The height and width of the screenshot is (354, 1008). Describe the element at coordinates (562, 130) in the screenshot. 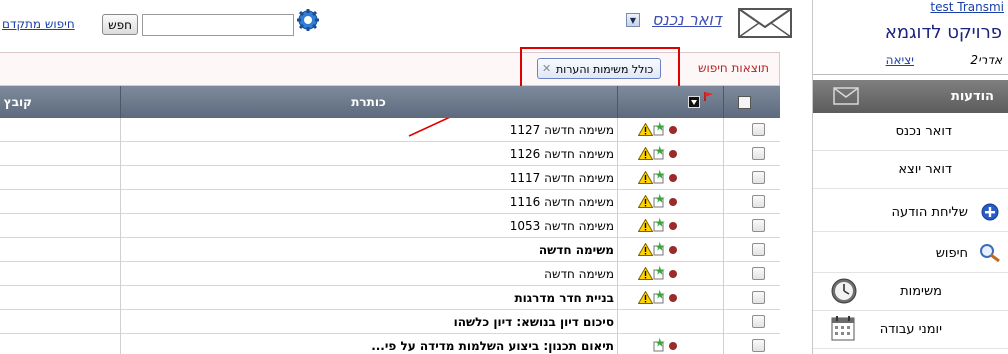

I see `row-subject: משימה חדשה 1127` at that location.